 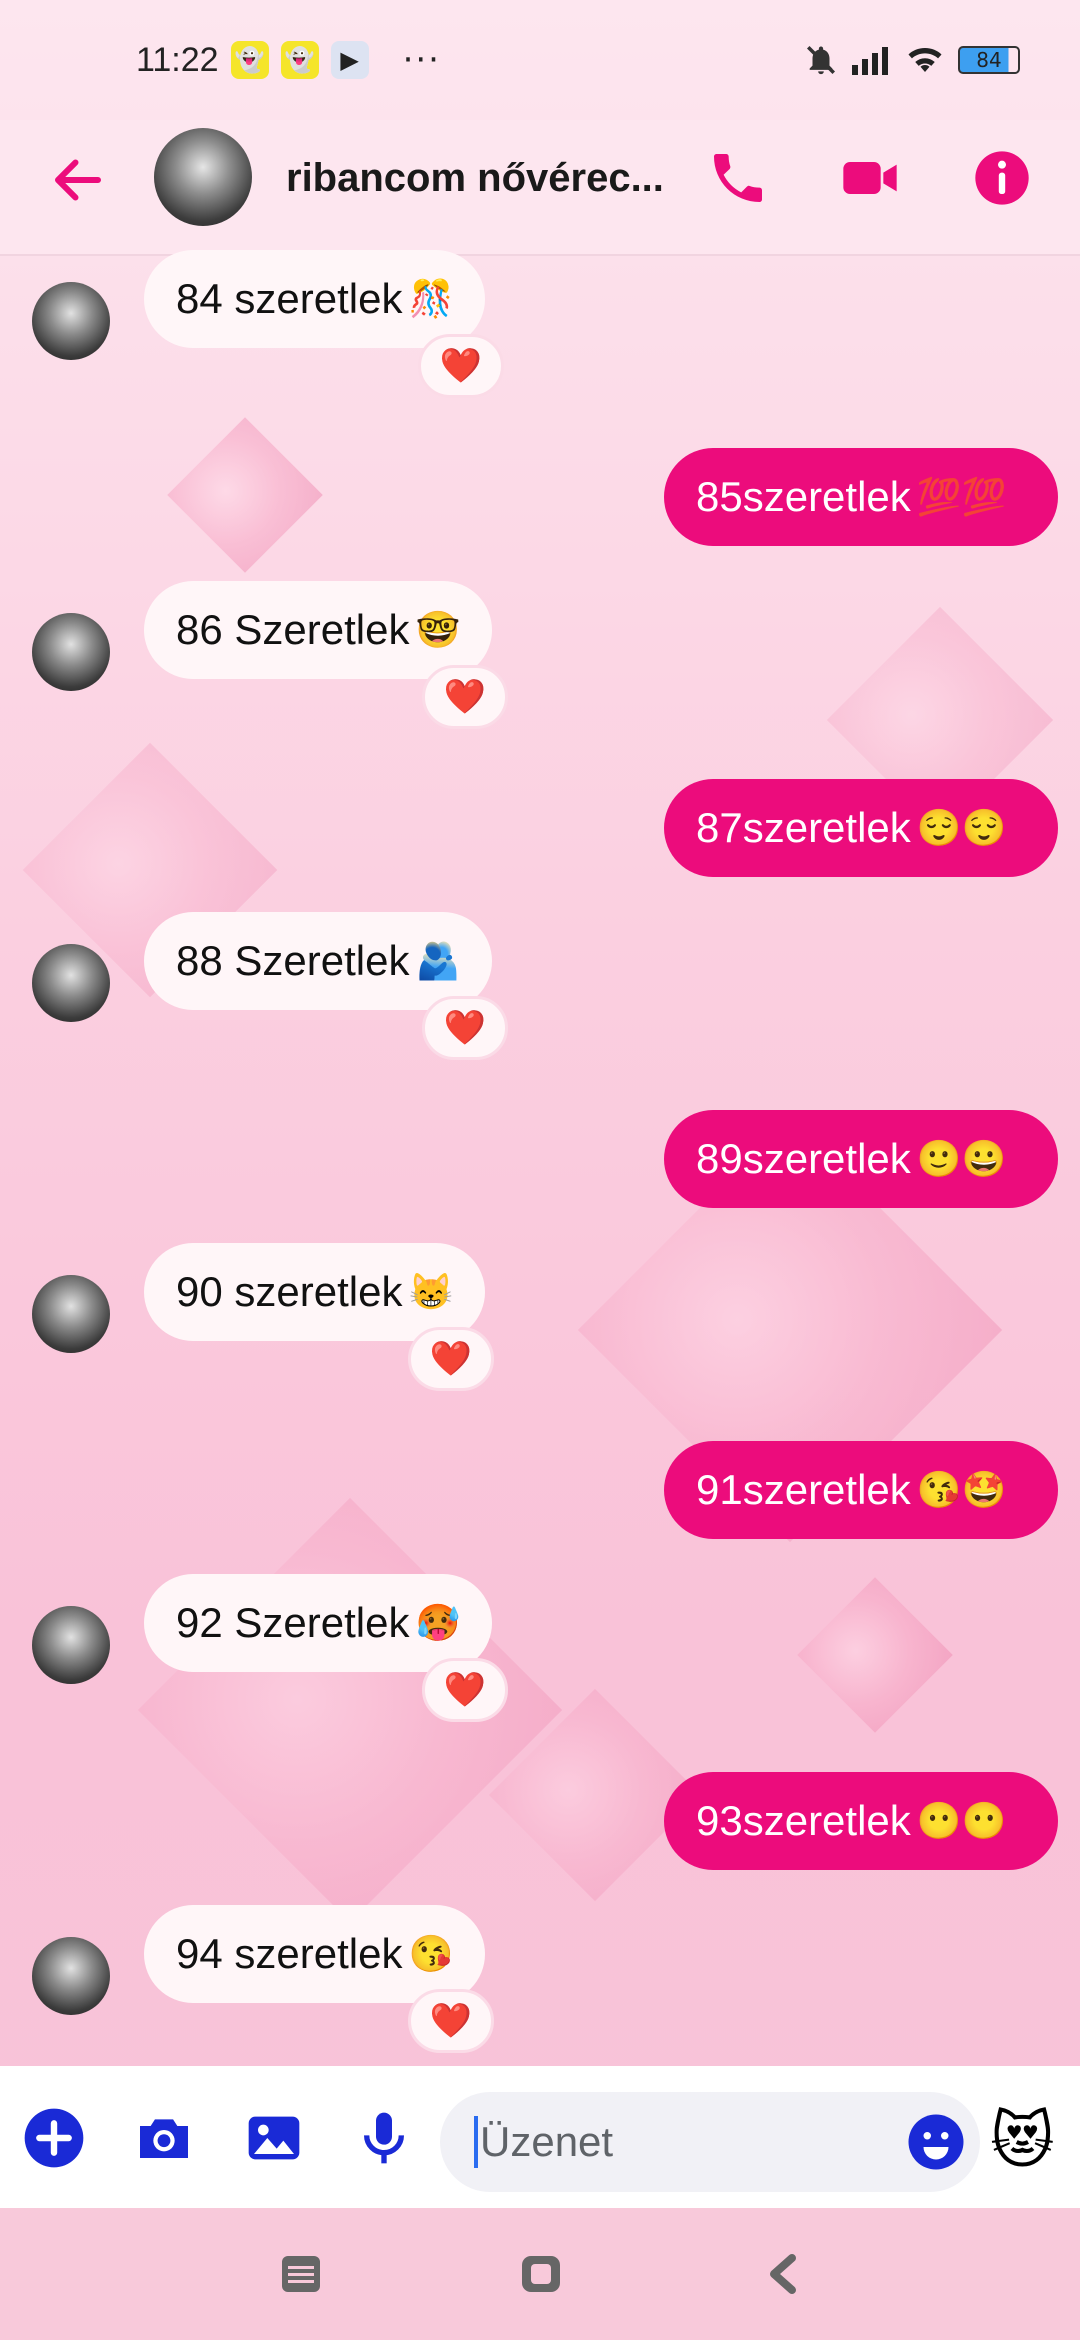 I want to click on quick-sticker-button: 😻, so click(x=1022, y=2140).